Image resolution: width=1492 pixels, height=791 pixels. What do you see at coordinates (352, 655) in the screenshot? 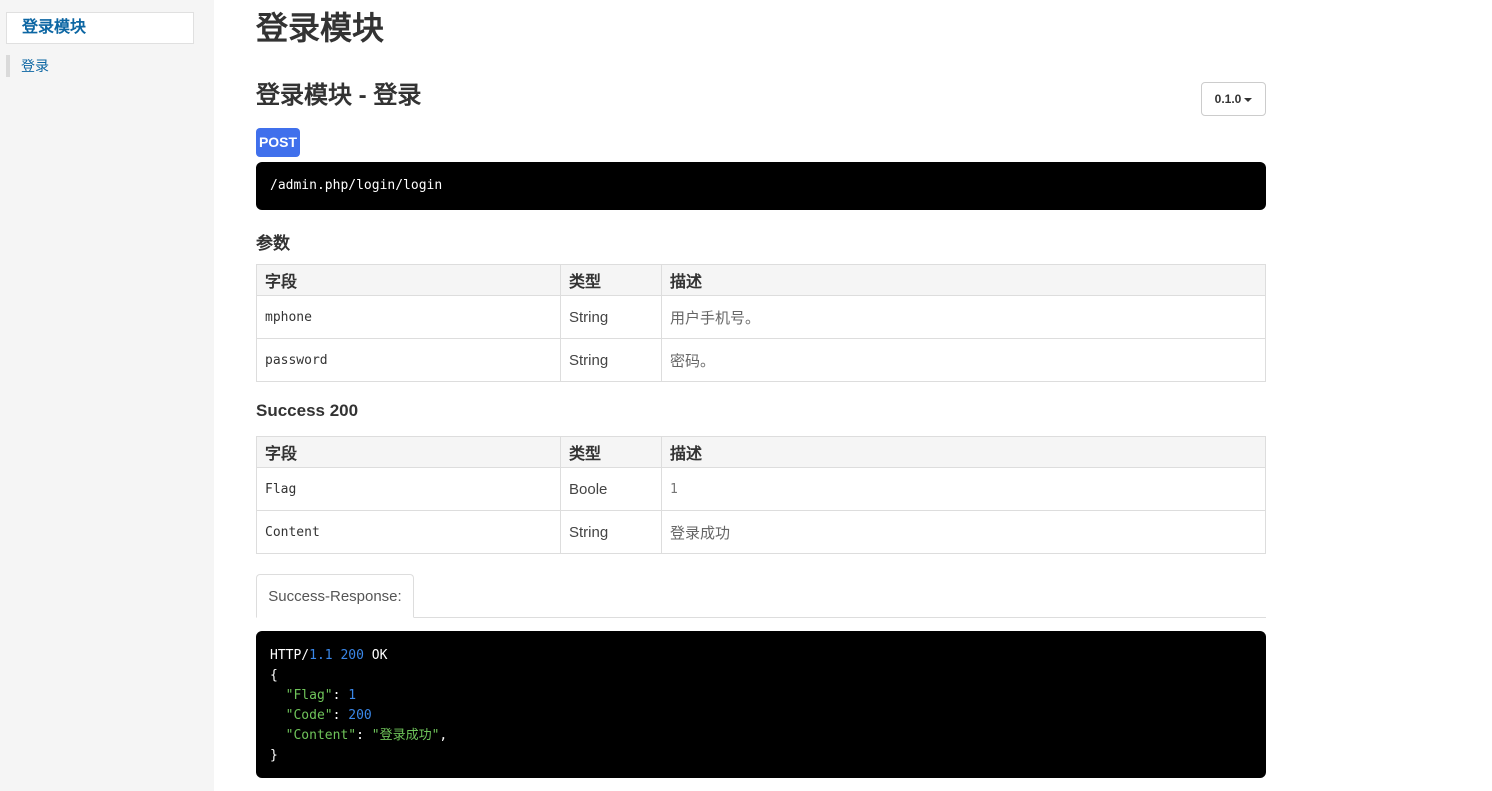
I see `http-status-code: 200` at bounding box center [352, 655].